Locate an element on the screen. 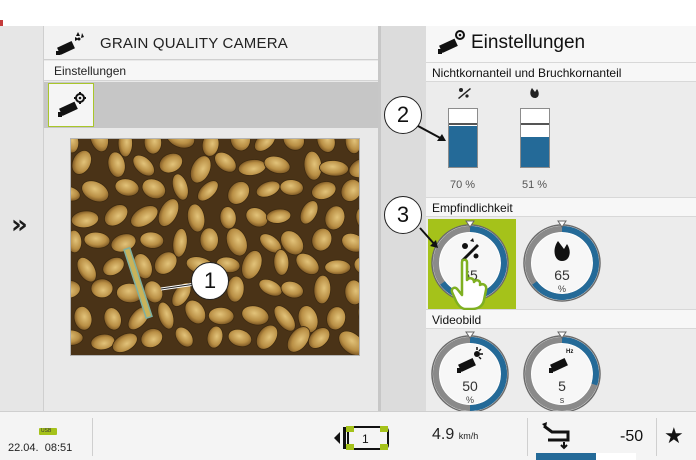  lift-value: -50 is located at coordinates (632, 436).